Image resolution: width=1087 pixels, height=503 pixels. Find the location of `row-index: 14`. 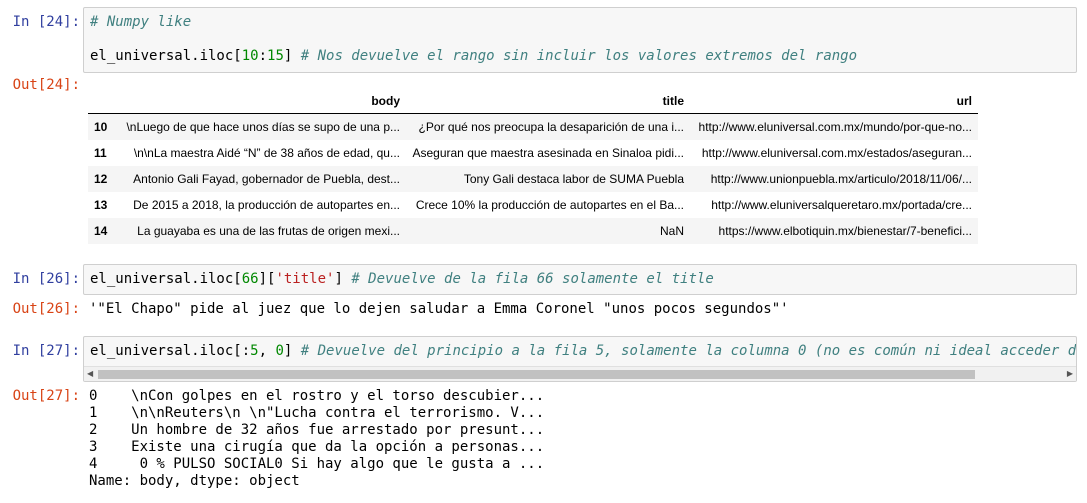

row-index: 14 is located at coordinates (101, 231).